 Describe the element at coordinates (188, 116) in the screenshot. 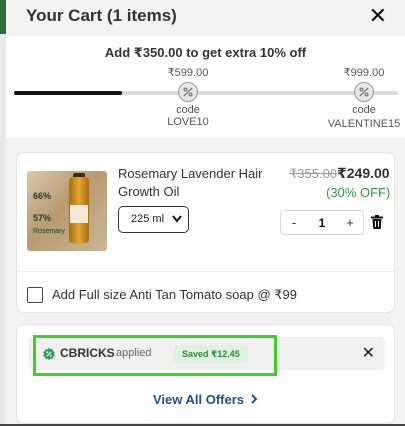

I see `milestone-code: code LOVE10` at that location.